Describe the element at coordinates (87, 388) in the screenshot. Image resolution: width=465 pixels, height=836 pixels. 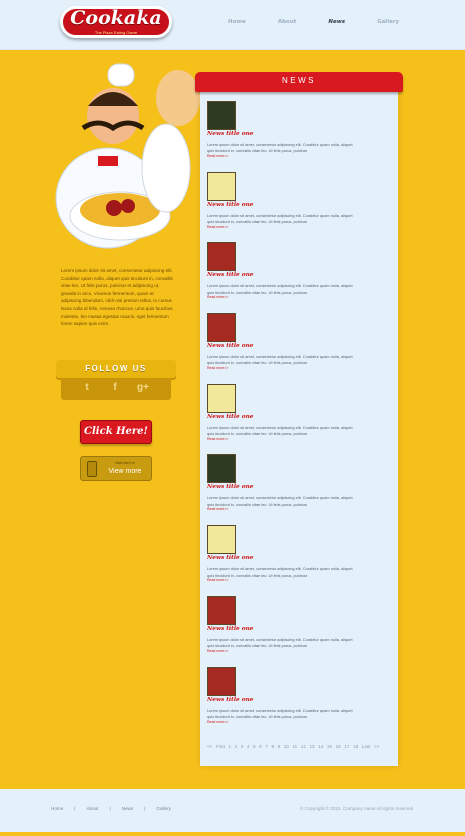
I see `twitter-icon: t` at that location.